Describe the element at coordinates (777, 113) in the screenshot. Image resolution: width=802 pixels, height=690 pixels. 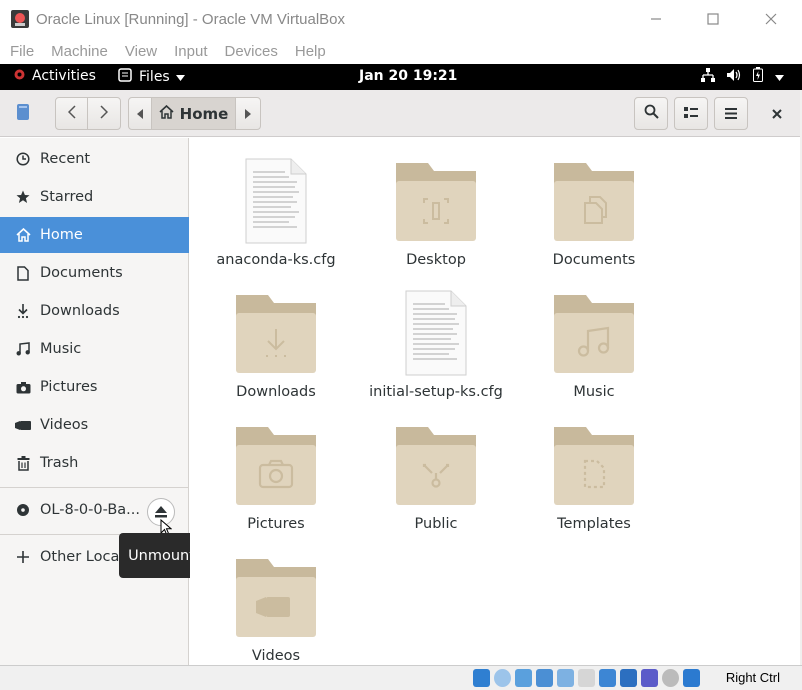
I see `close-files-button` at that location.